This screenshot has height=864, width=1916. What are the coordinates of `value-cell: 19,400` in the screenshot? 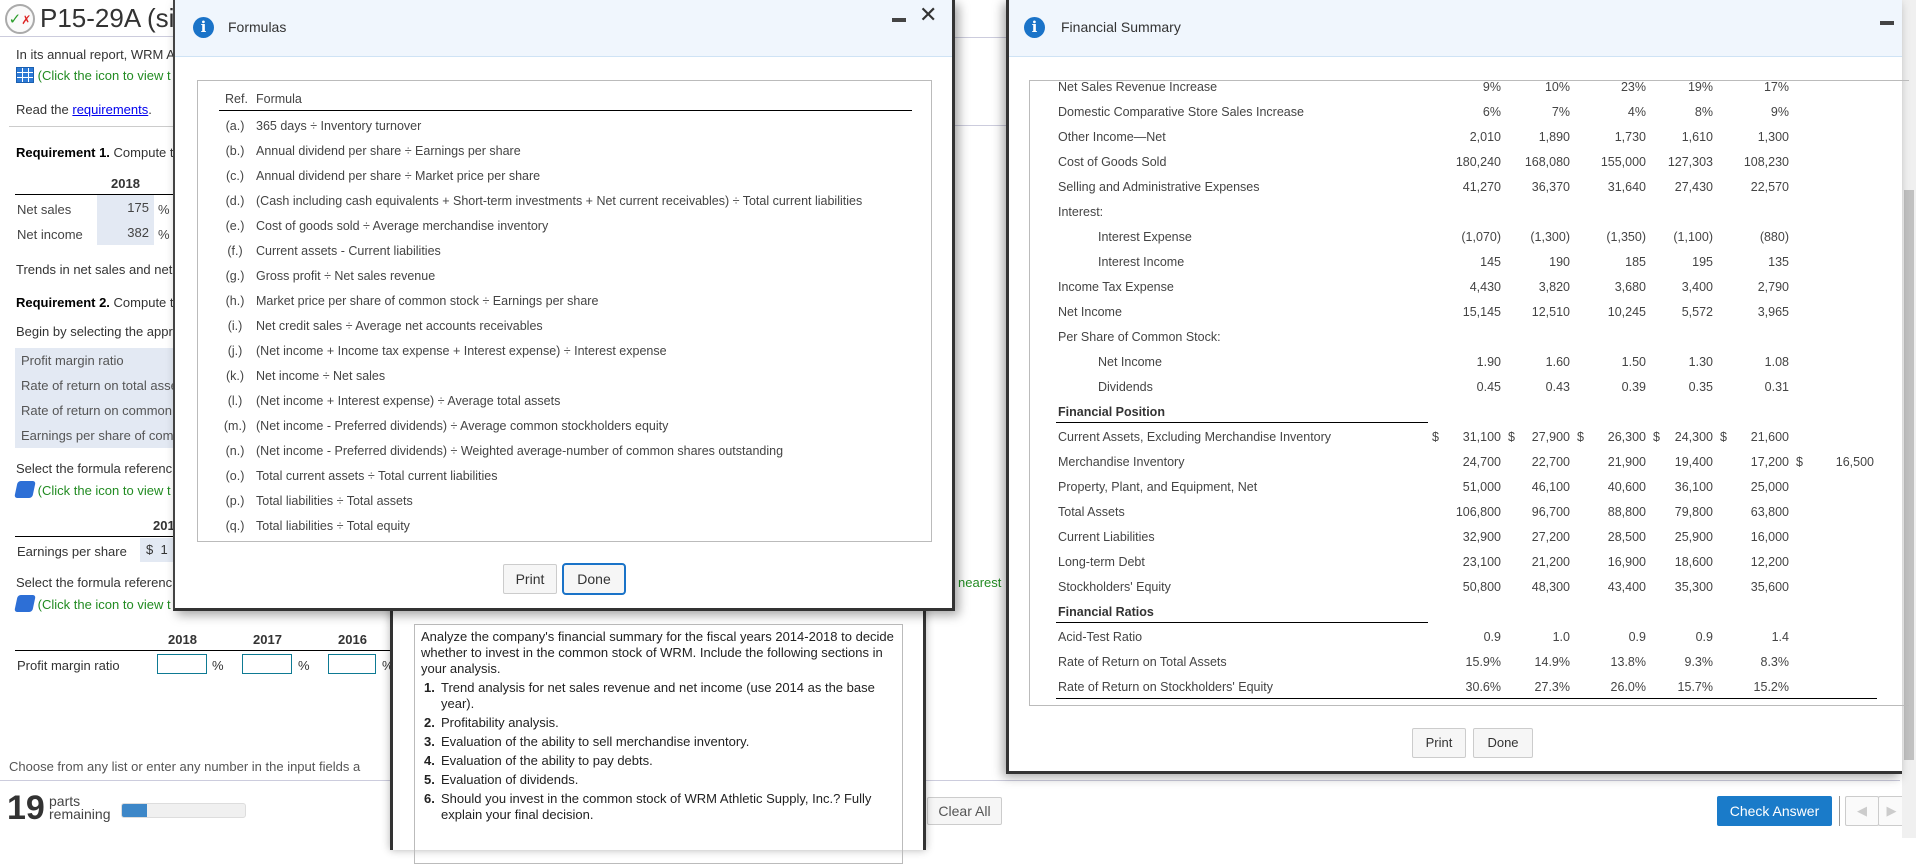 It's located at (1693, 462).